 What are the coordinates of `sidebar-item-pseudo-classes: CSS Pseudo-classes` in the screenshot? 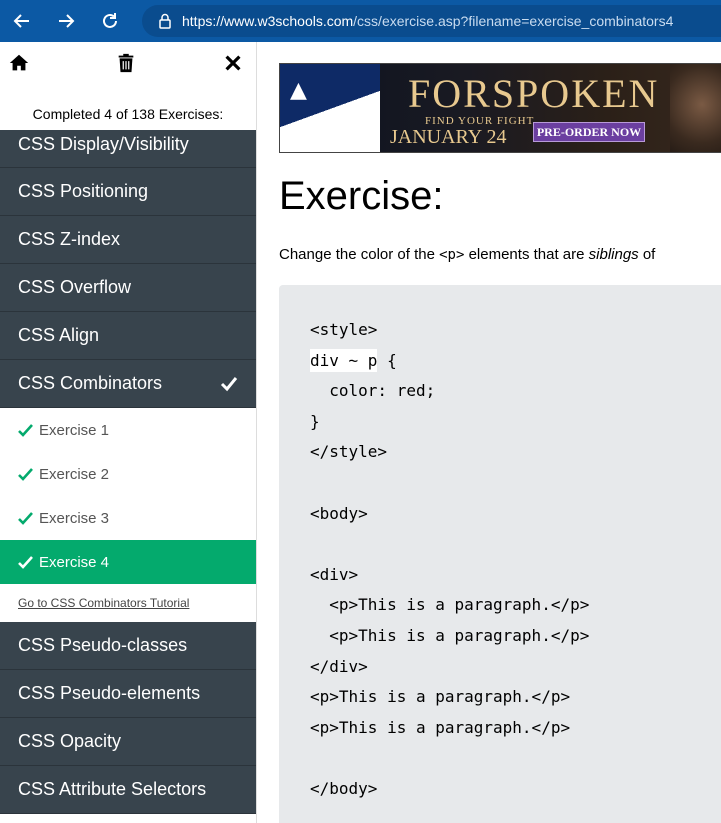 It's located at (128, 646).